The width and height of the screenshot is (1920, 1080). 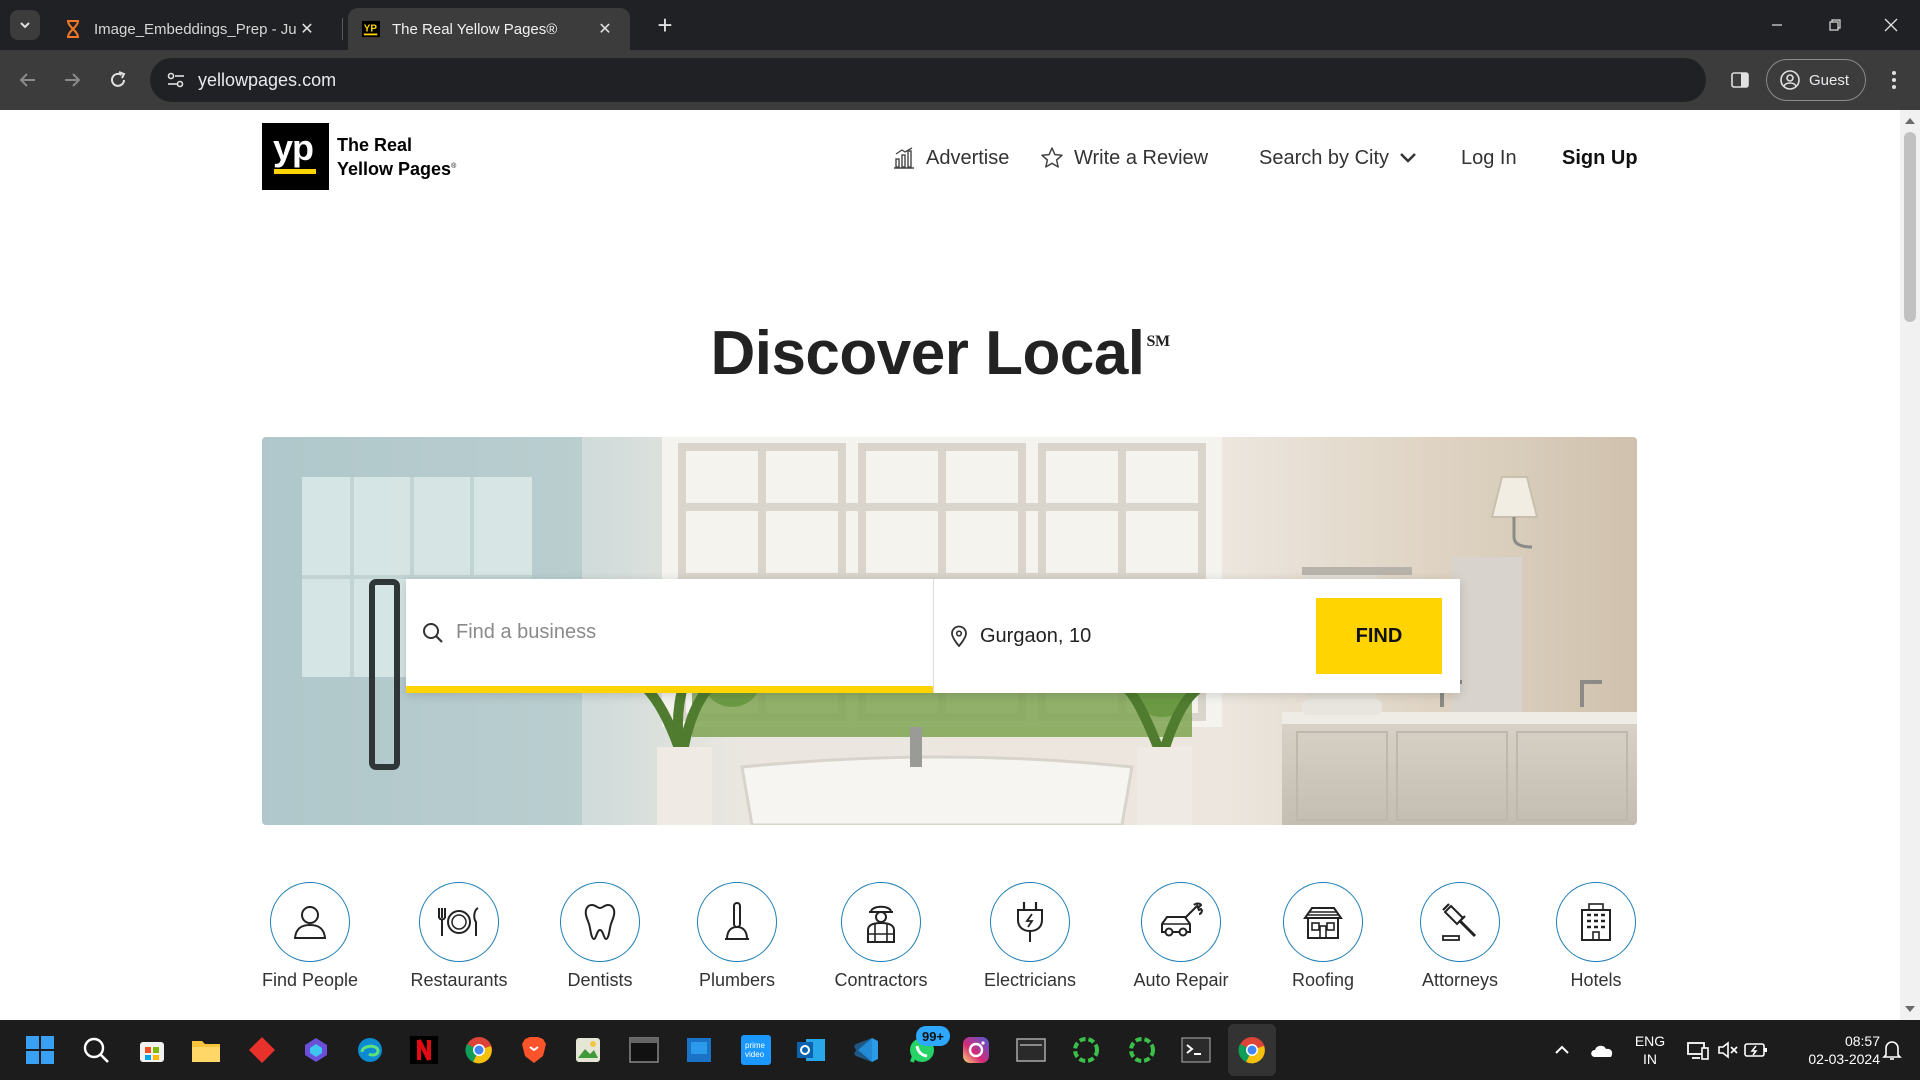 I want to click on copilot-icon, so click(x=316, y=1050).